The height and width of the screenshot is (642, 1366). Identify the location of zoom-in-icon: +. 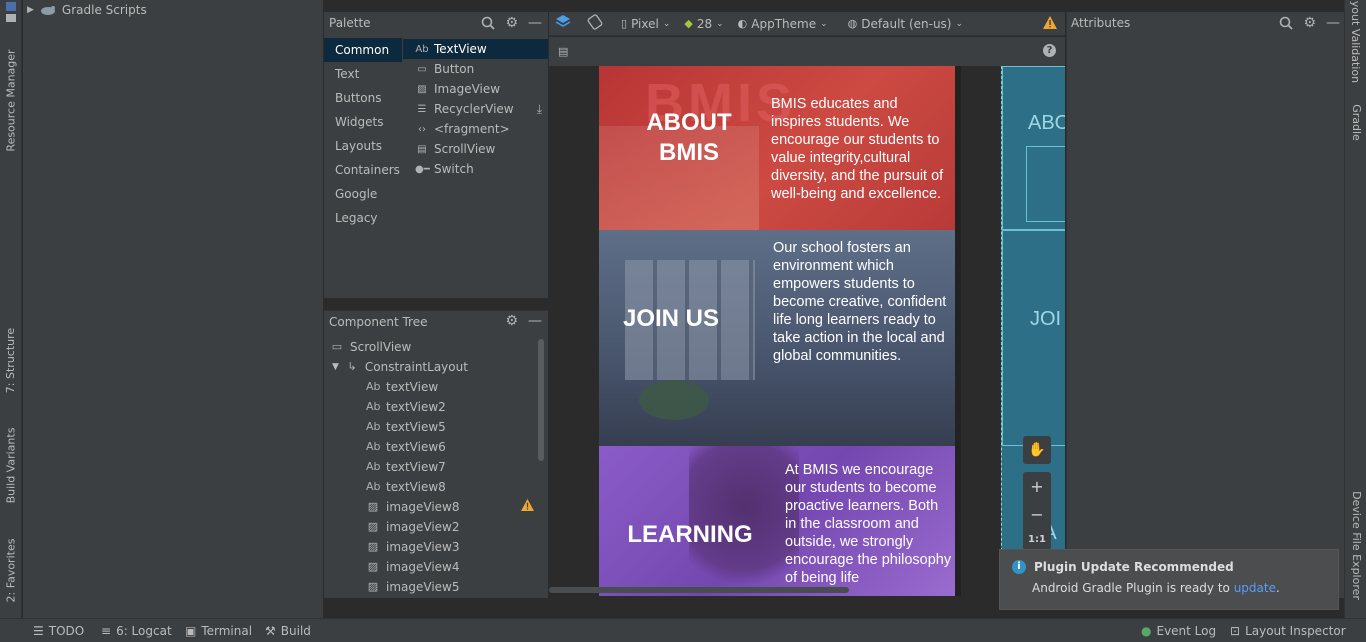
(1036, 486).